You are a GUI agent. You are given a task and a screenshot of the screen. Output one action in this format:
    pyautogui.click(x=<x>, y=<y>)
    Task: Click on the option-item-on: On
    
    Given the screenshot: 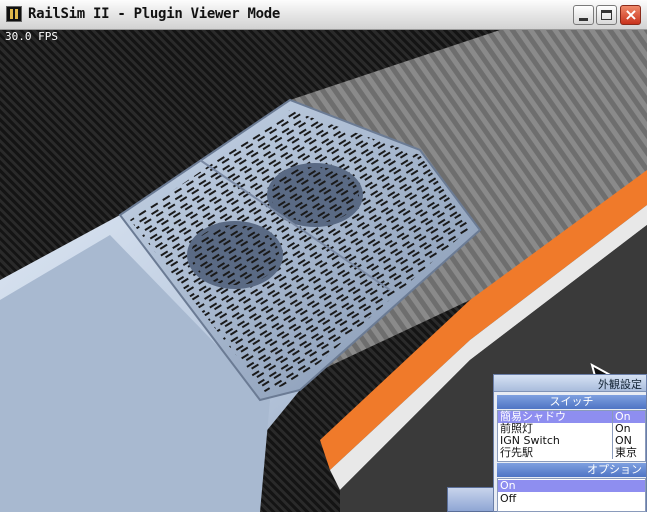 What is the action you would take?
    pyautogui.click(x=571, y=486)
    